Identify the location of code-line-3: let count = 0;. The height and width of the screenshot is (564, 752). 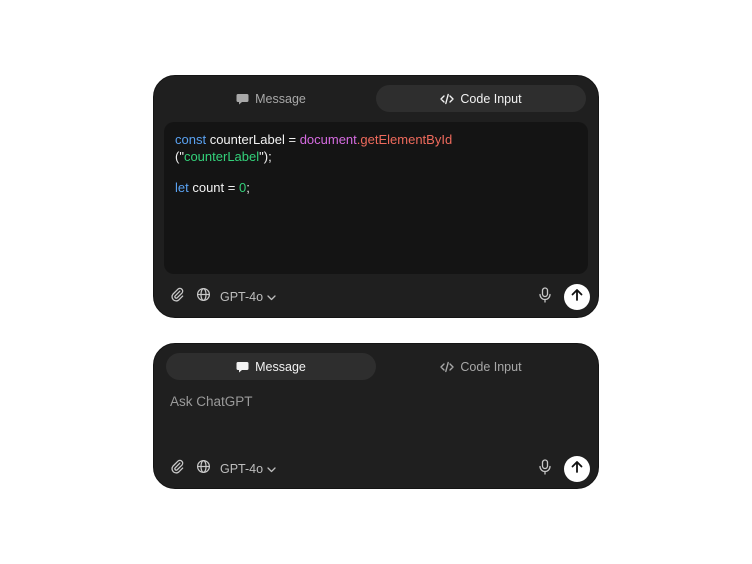
(376, 188).